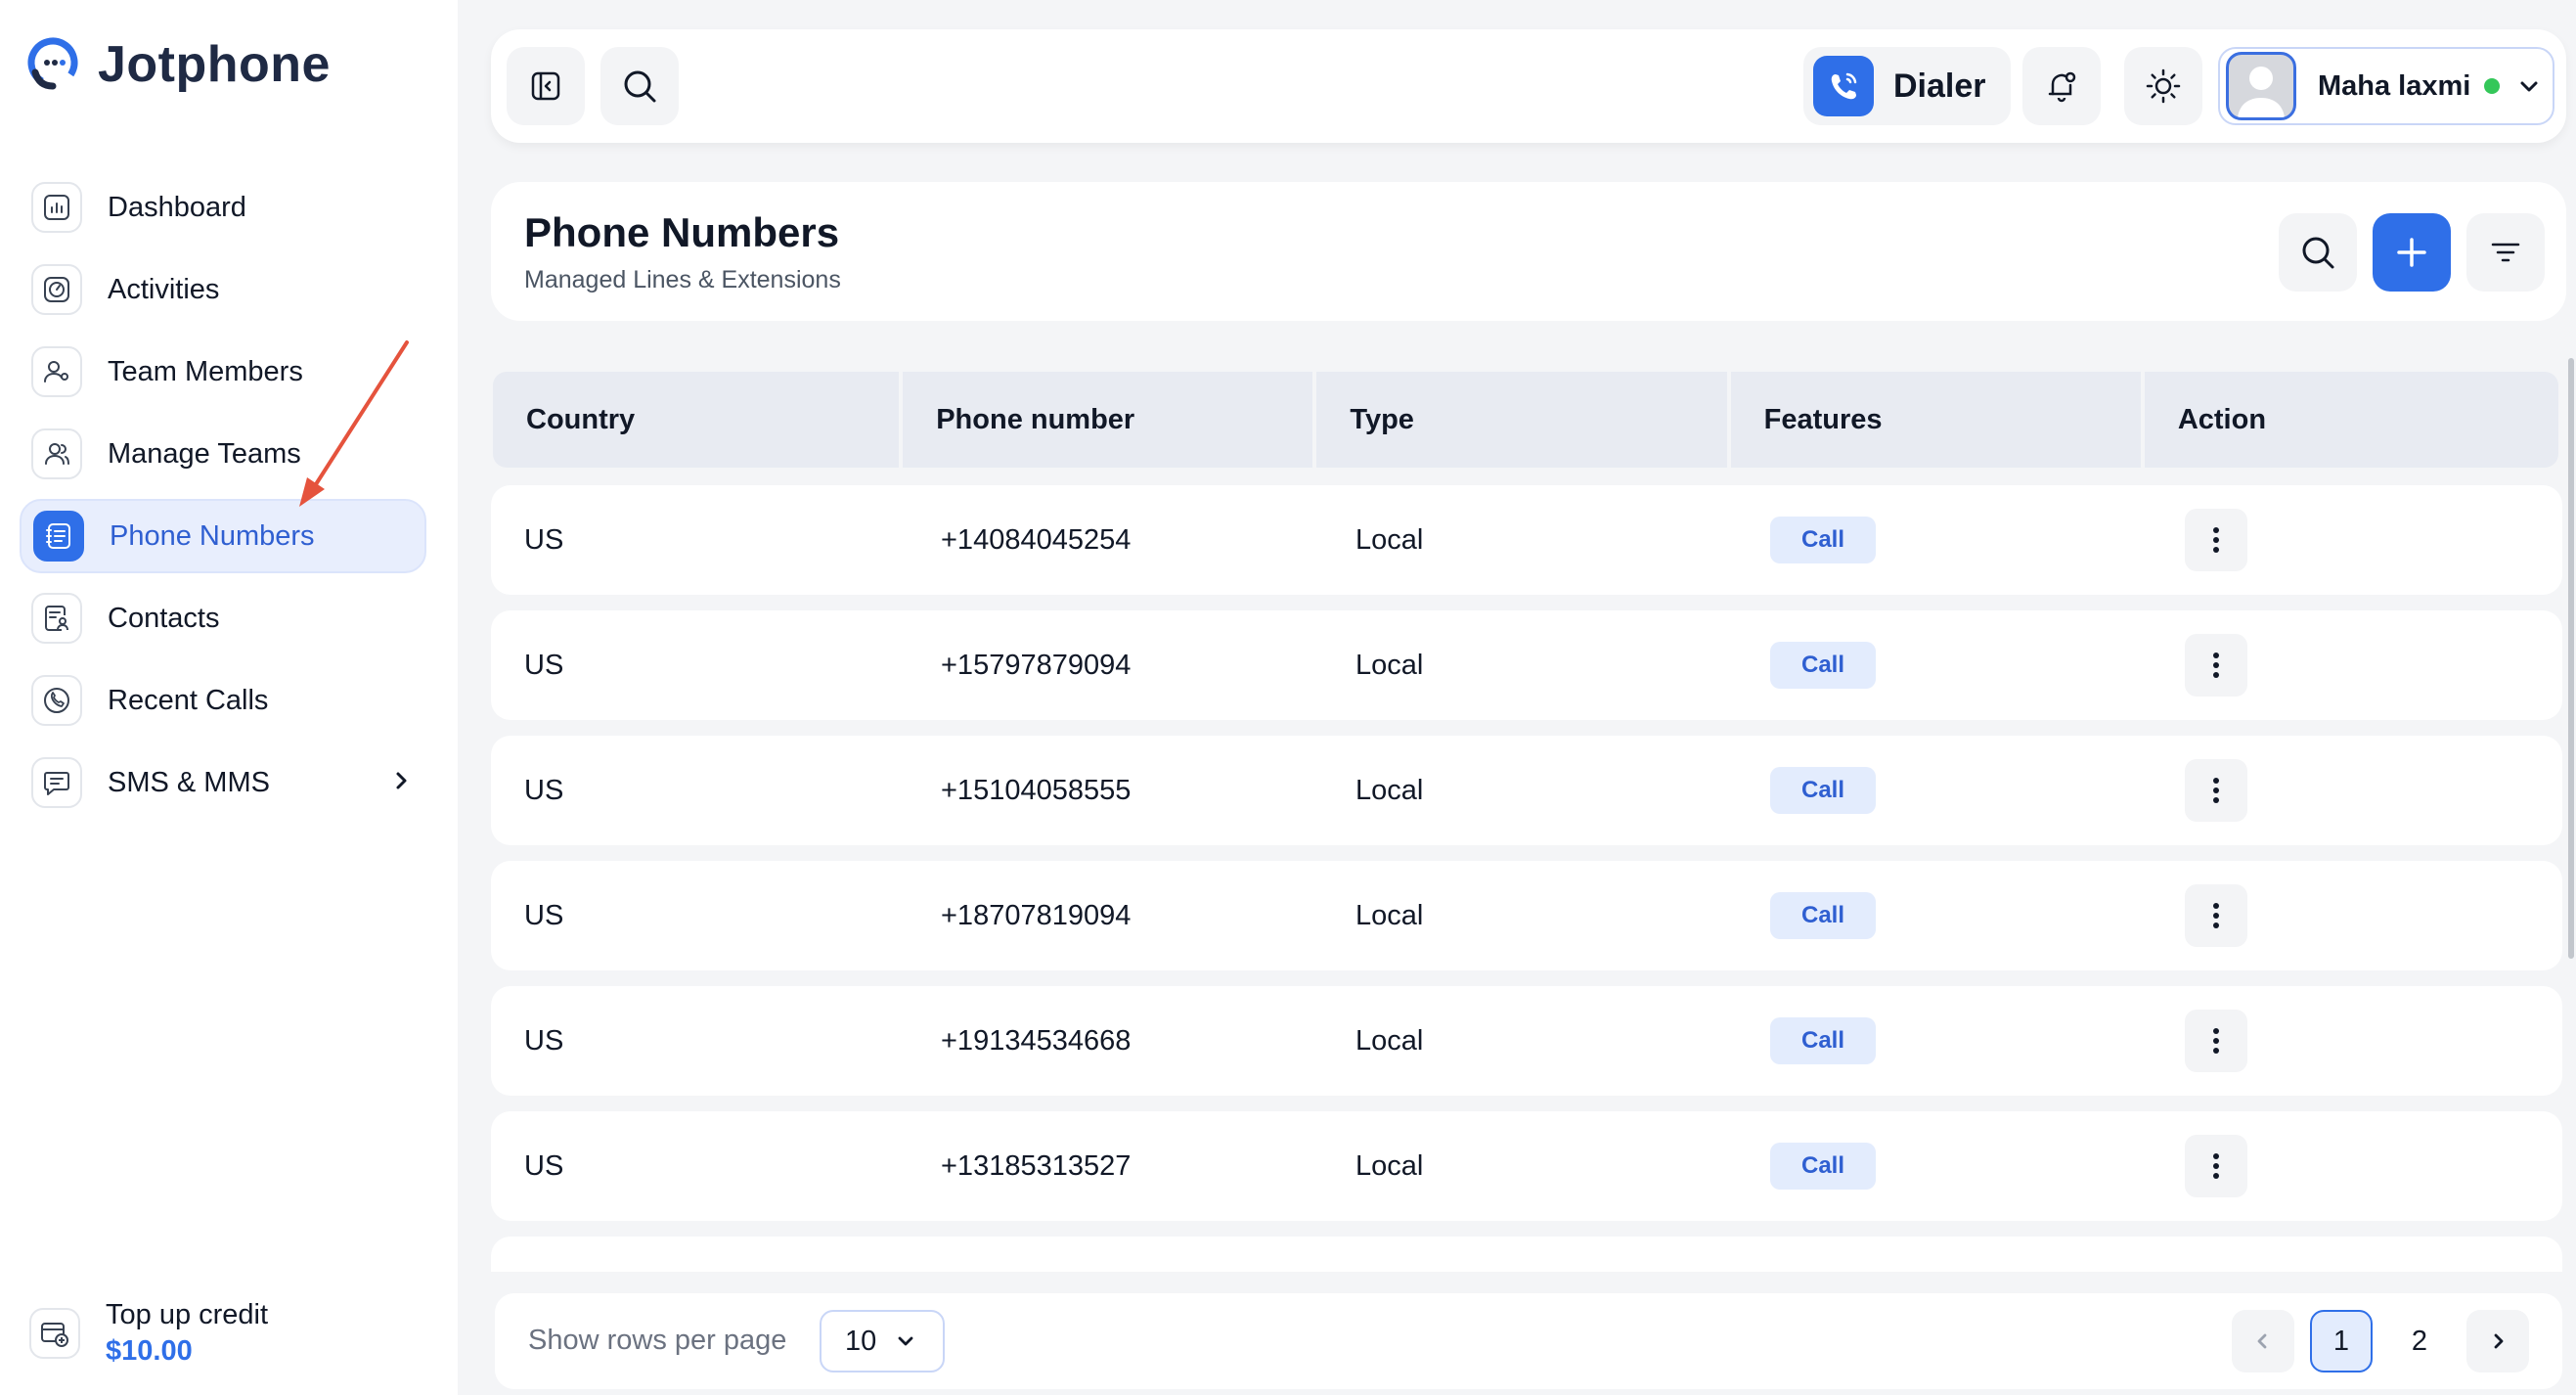 Image resolution: width=2576 pixels, height=1395 pixels. I want to click on chevron-left-icon, so click(2262, 1341).